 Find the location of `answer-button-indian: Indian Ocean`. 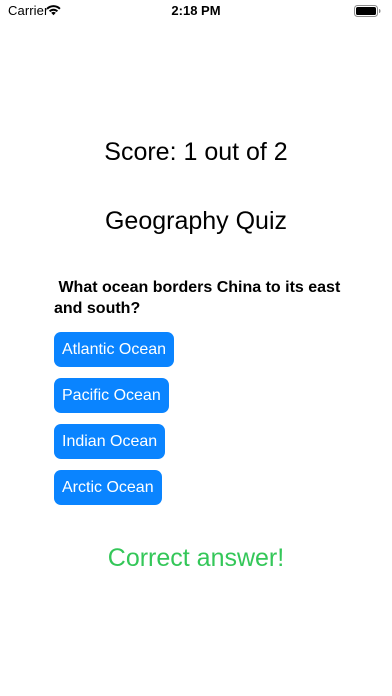

answer-button-indian: Indian Ocean is located at coordinates (110, 441).